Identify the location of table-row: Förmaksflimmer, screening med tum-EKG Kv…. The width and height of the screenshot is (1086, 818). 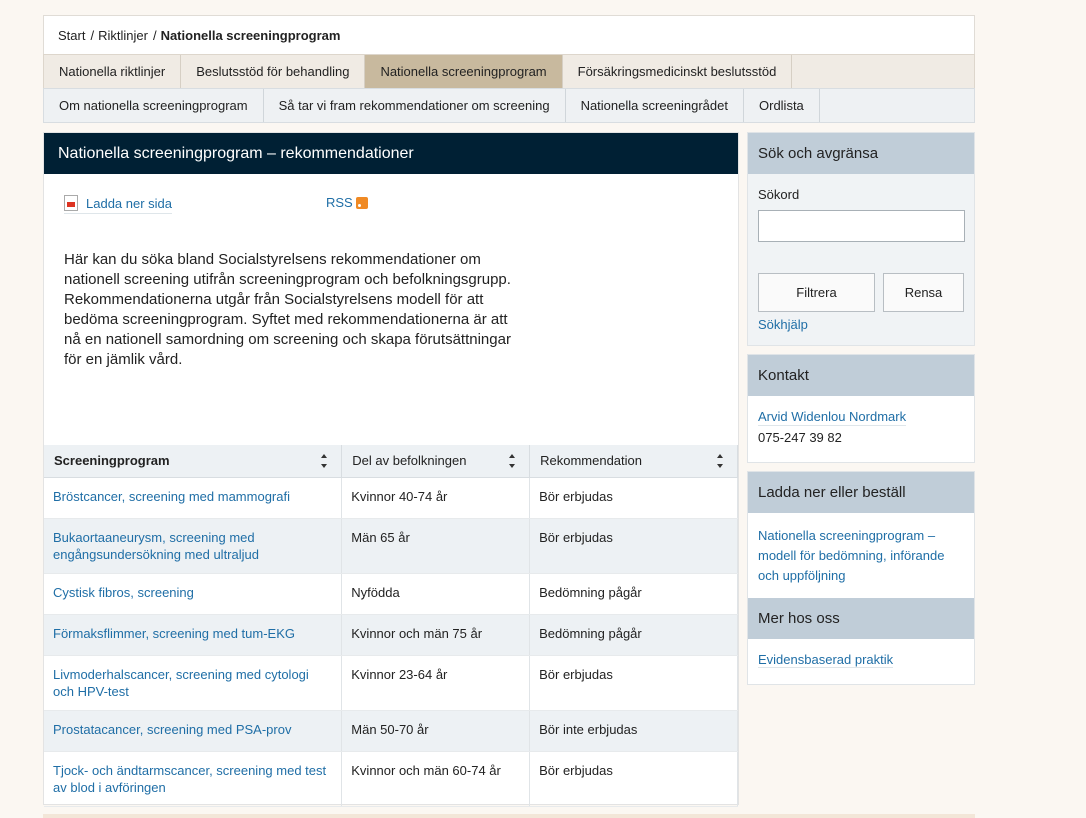
(391, 635).